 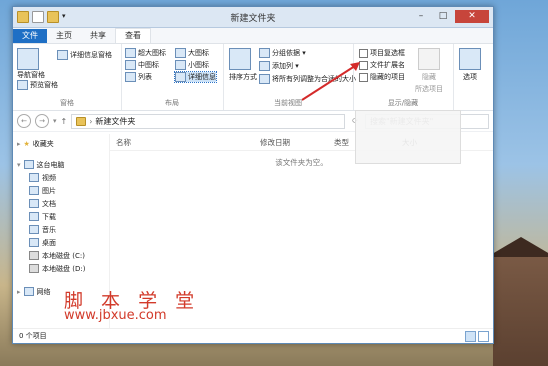 I want to click on preview-pane-icon, so click(x=22, y=85).